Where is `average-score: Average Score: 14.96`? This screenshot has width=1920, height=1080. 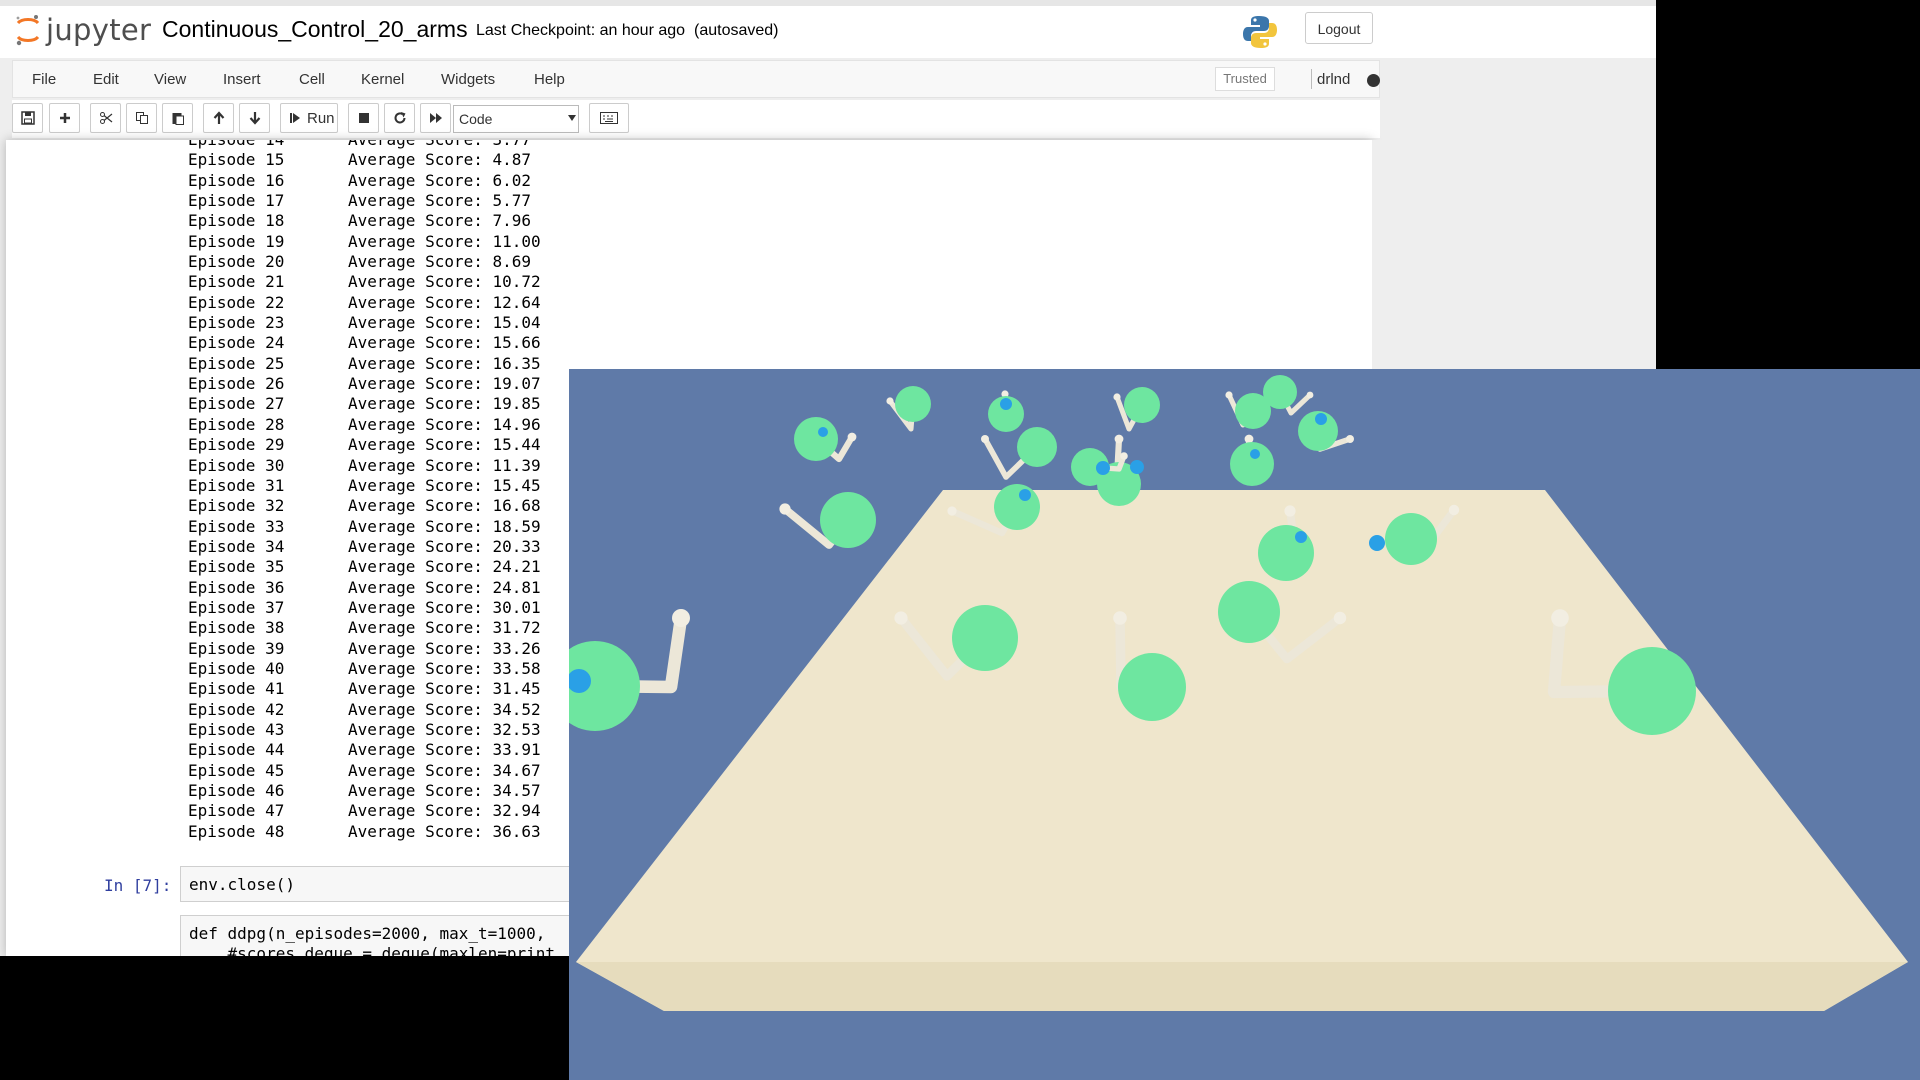 average-score: Average Score: 14.96 is located at coordinates (444, 424).